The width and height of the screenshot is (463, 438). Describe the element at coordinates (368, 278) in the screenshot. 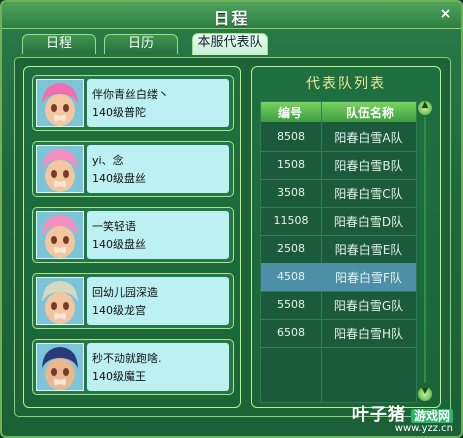

I see `team-name: 阳春白雪F队` at that location.